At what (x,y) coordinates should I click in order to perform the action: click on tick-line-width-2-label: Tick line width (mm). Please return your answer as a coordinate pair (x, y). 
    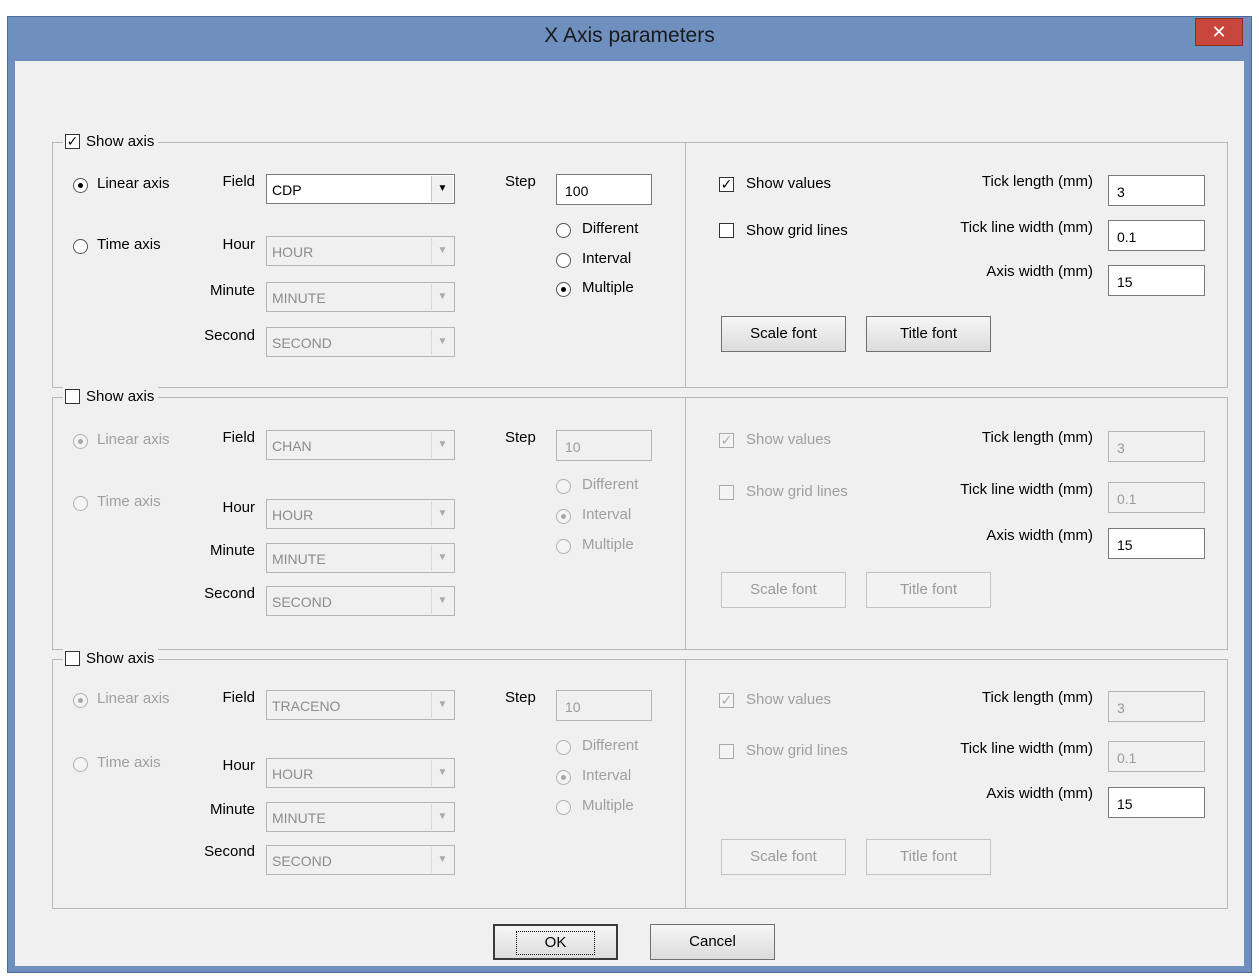
    Looking at the image, I should click on (1026, 489).